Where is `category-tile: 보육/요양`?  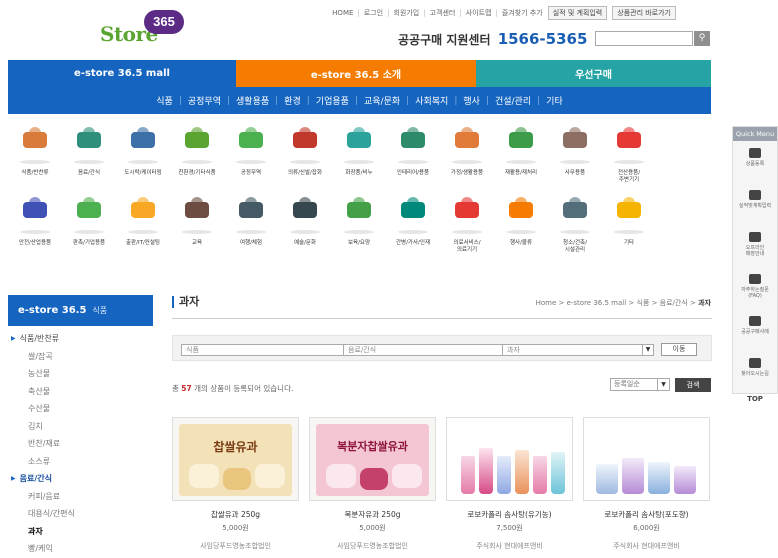 category-tile: 보육/요양 is located at coordinates (359, 221).